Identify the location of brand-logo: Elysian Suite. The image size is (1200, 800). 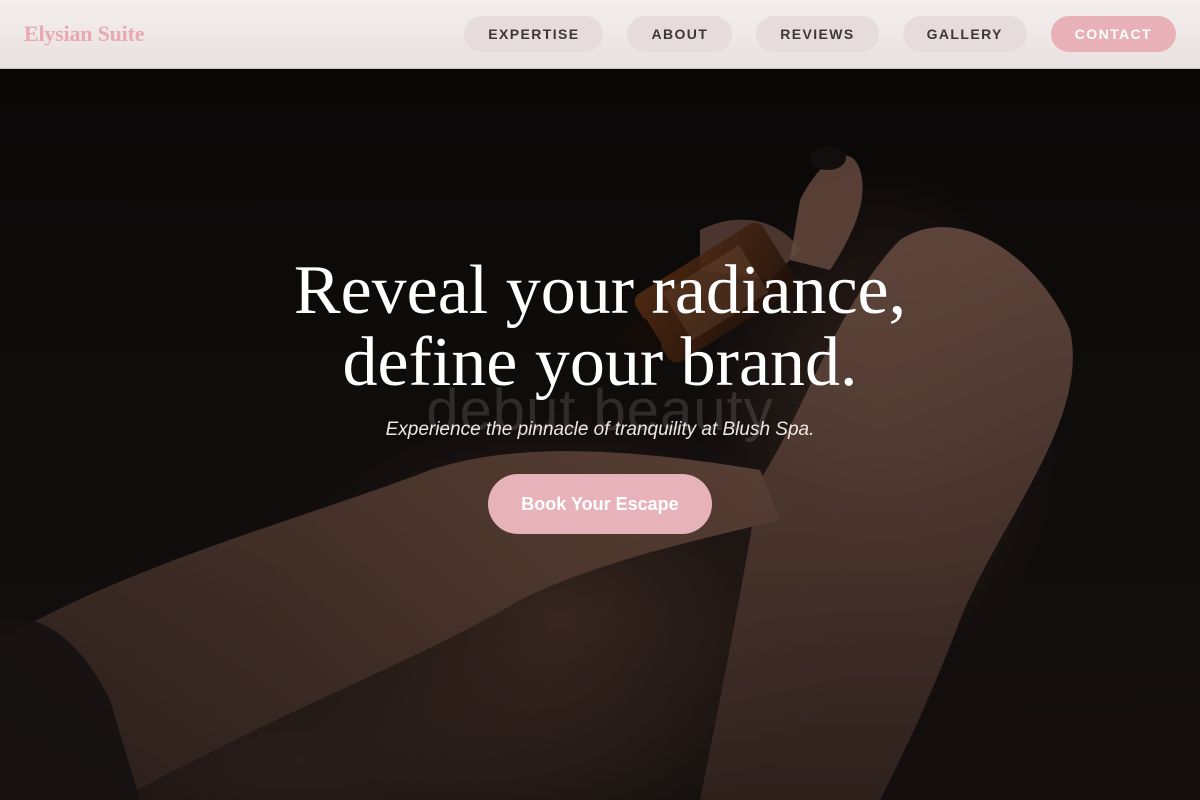
(84, 34).